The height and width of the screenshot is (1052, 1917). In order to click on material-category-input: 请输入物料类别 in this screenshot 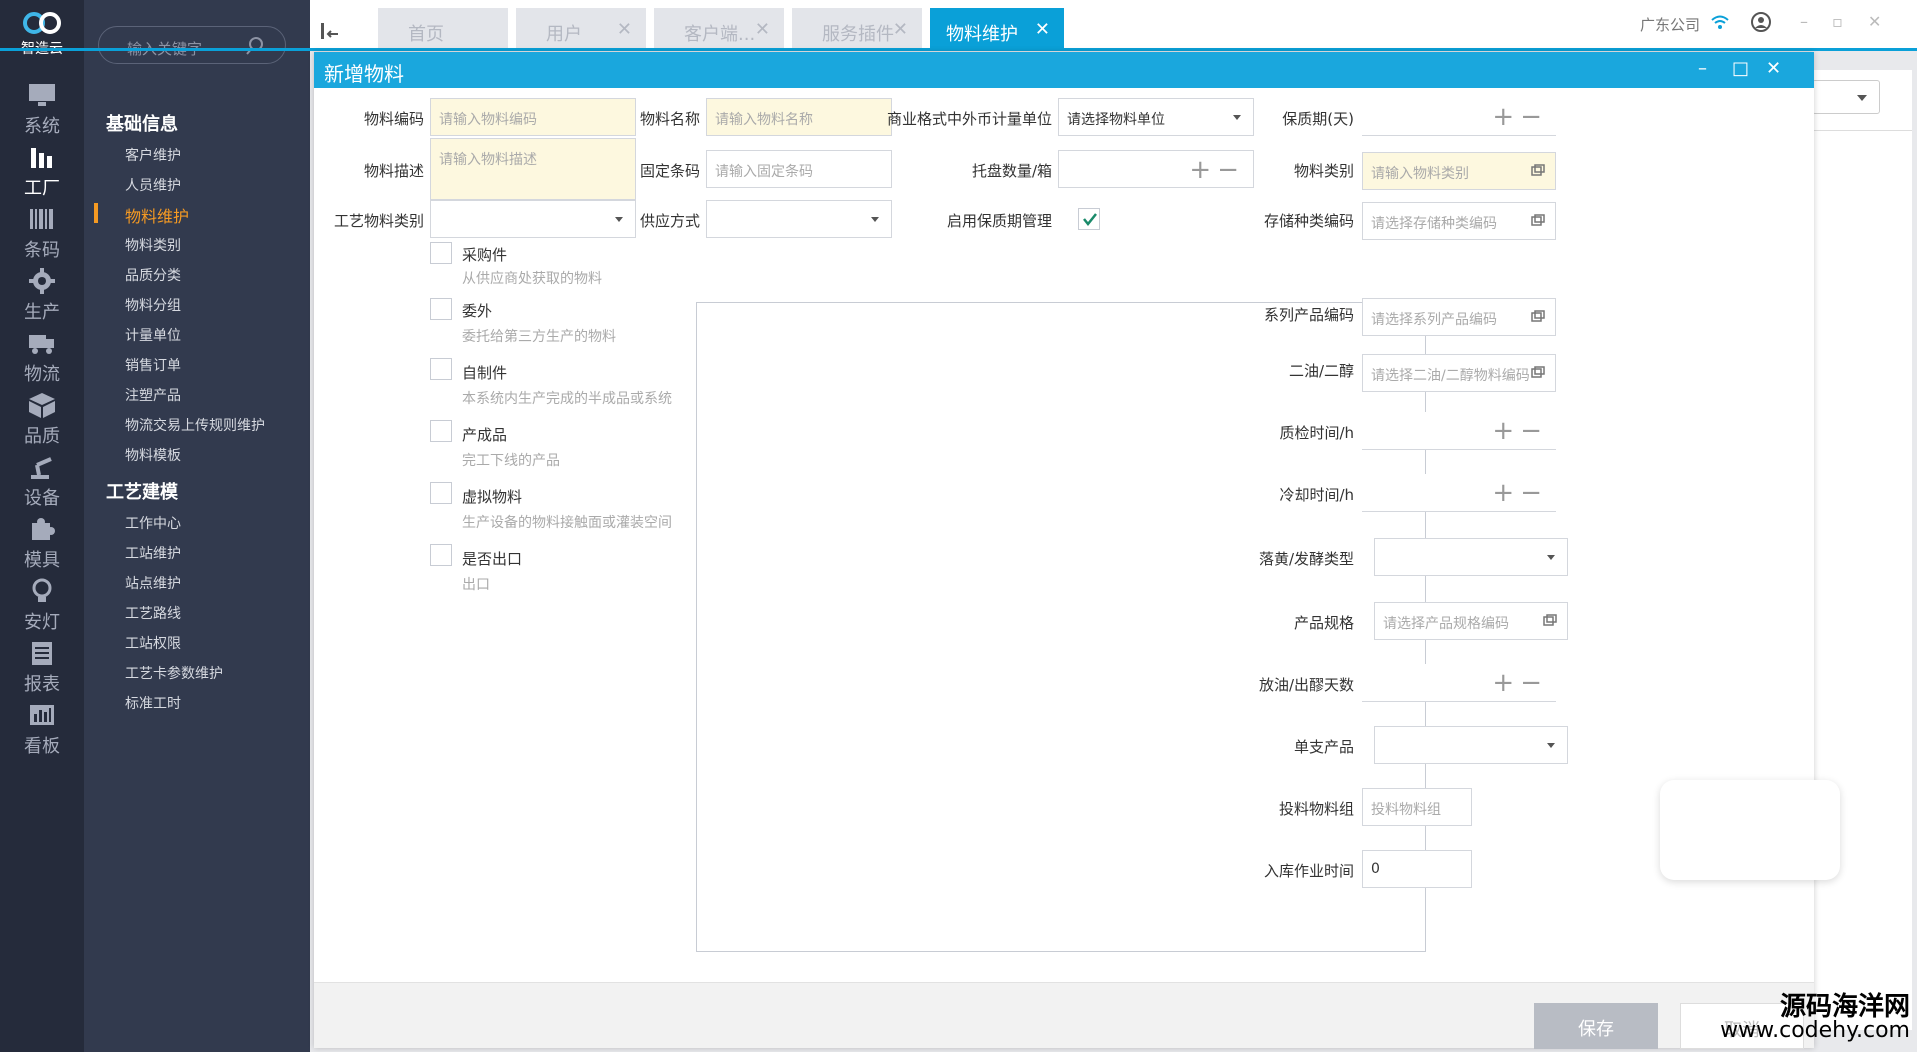, I will do `click(1459, 171)`.